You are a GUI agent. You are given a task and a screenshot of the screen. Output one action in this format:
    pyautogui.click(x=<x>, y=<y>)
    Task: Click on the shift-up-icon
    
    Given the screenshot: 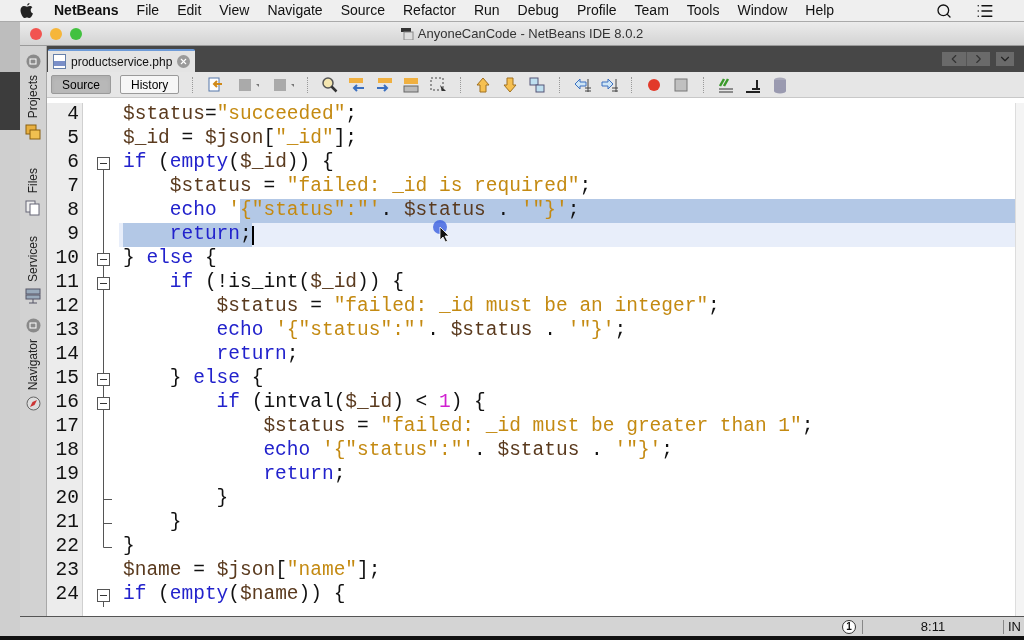 What is the action you would take?
    pyautogui.click(x=483, y=84)
    